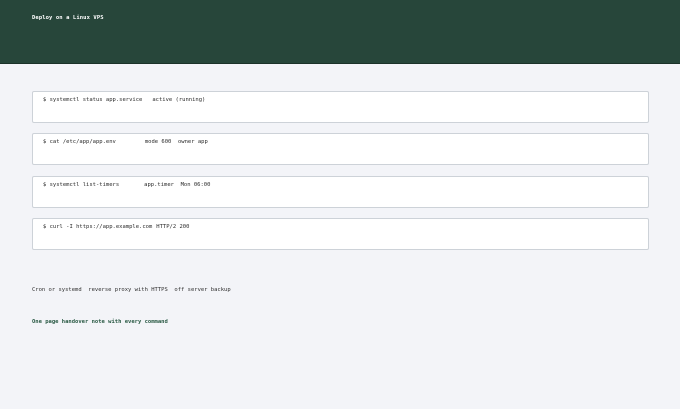 The width and height of the screenshot is (680, 409). What do you see at coordinates (125, 142) in the screenshot?
I see `command-line: $ cat /etc/app/app.env mode 600 owner app` at bounding box center [125, 142].